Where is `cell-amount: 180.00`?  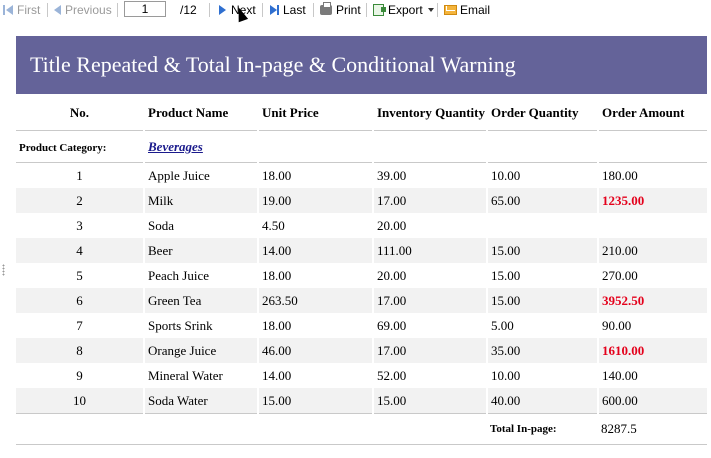
cell-amount: 180.00 is located at coordinates (620, 175).